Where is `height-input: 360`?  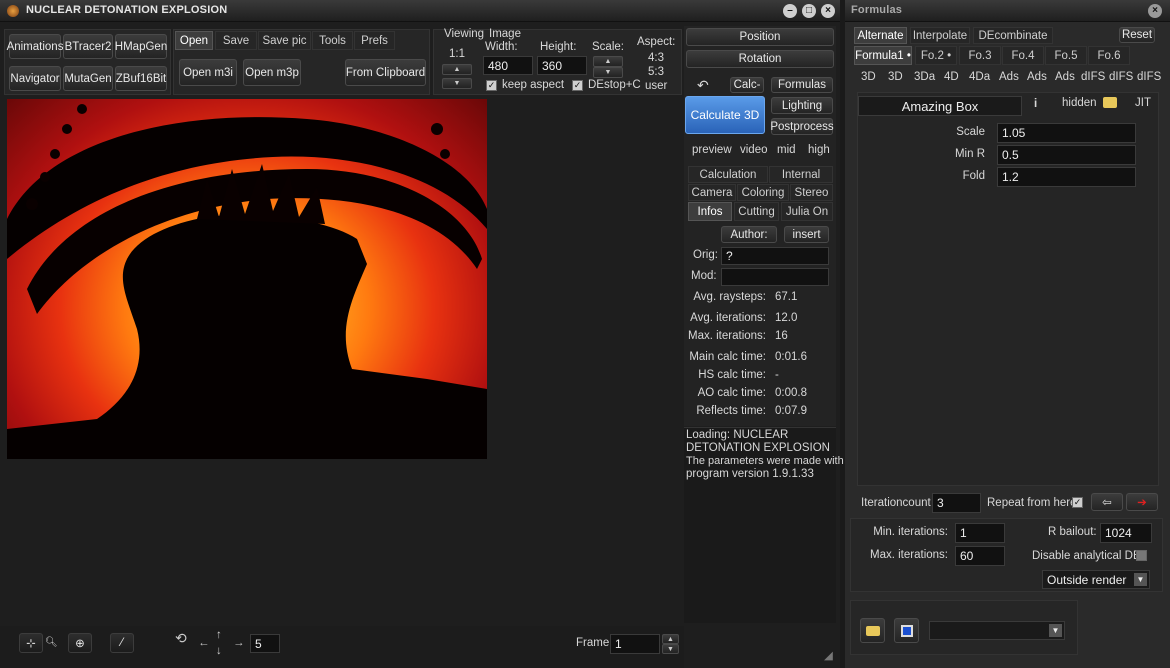 height-input: 360 is located at coordinates (562, 65).